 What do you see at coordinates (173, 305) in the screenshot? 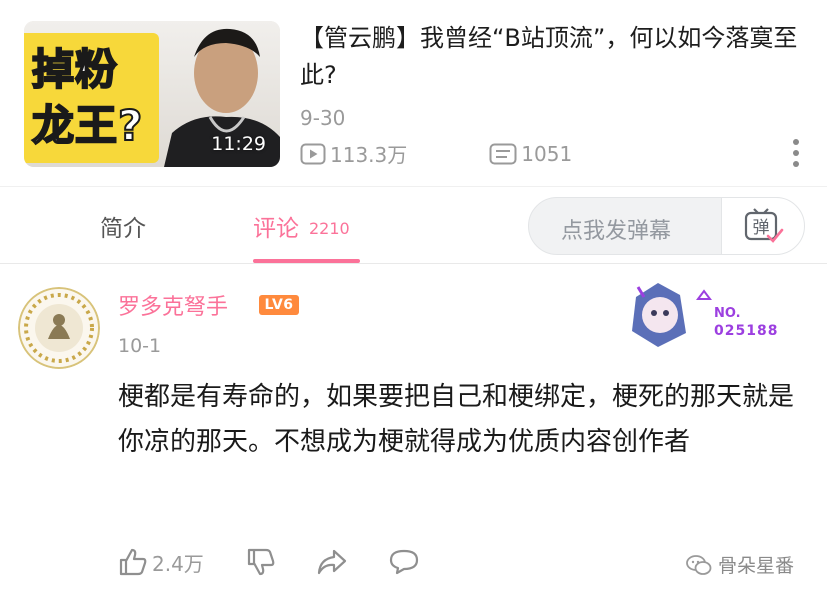
I see `user-name: 罗多克弩手` at bounding box center [173, 305].